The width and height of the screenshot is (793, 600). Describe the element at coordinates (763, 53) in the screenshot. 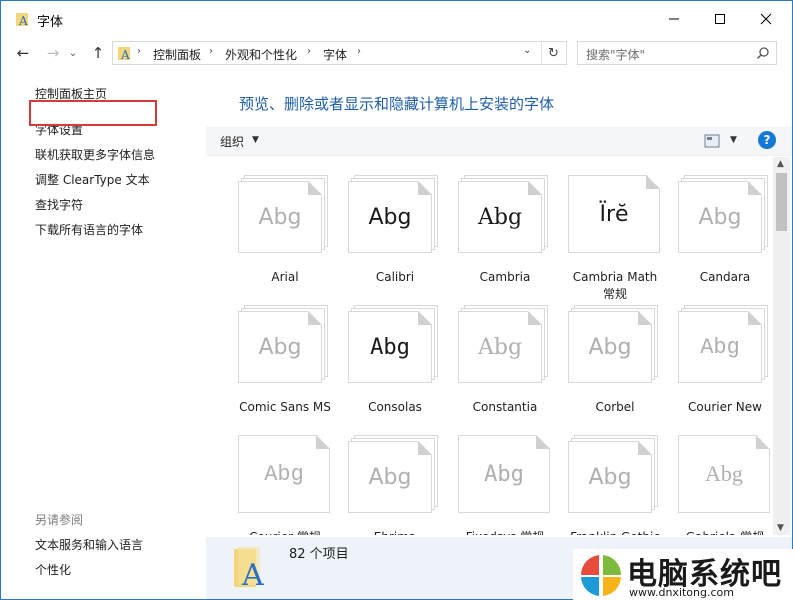

I see `search-icon` at that location.